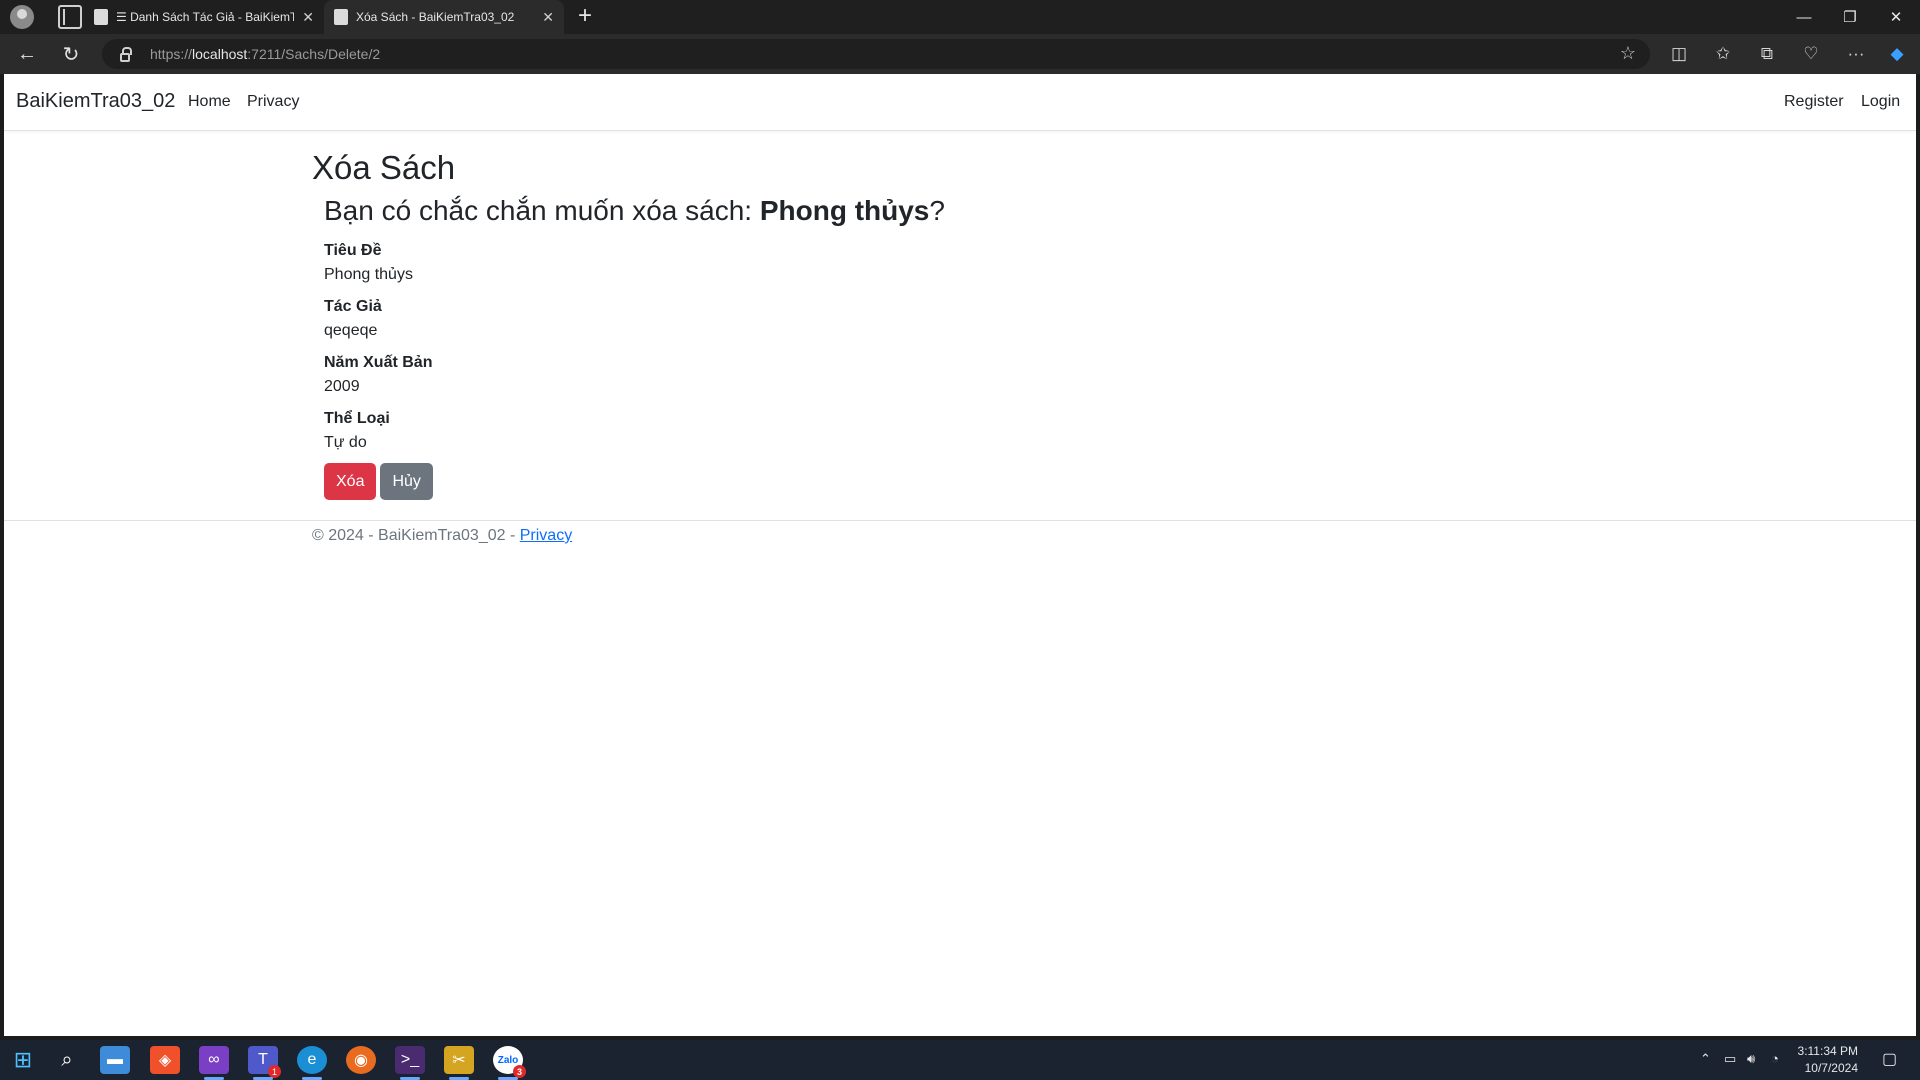 The height and width of the screenshot is (1080, 1920). I want to click on minimize-button: —, so click(1804, 17).